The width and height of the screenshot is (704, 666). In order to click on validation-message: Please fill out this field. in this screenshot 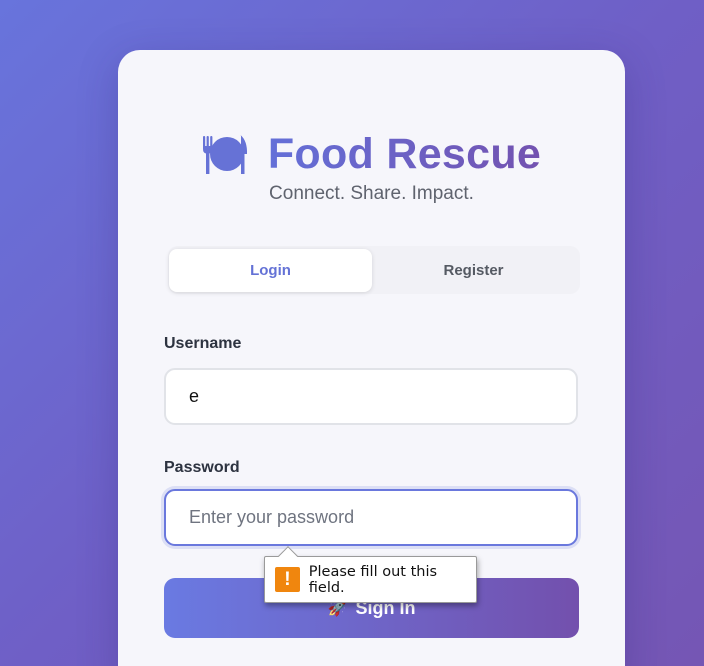, I will do `click(373, 579)`.